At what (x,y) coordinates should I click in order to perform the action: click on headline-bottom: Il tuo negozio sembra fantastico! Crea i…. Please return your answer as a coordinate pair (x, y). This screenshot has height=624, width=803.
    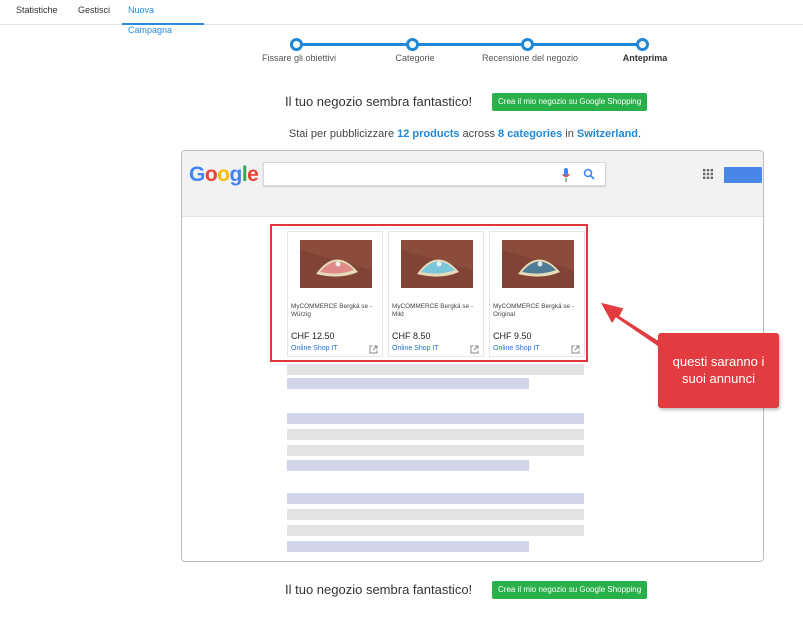
    Looking at the image, I should click on (401, 590).